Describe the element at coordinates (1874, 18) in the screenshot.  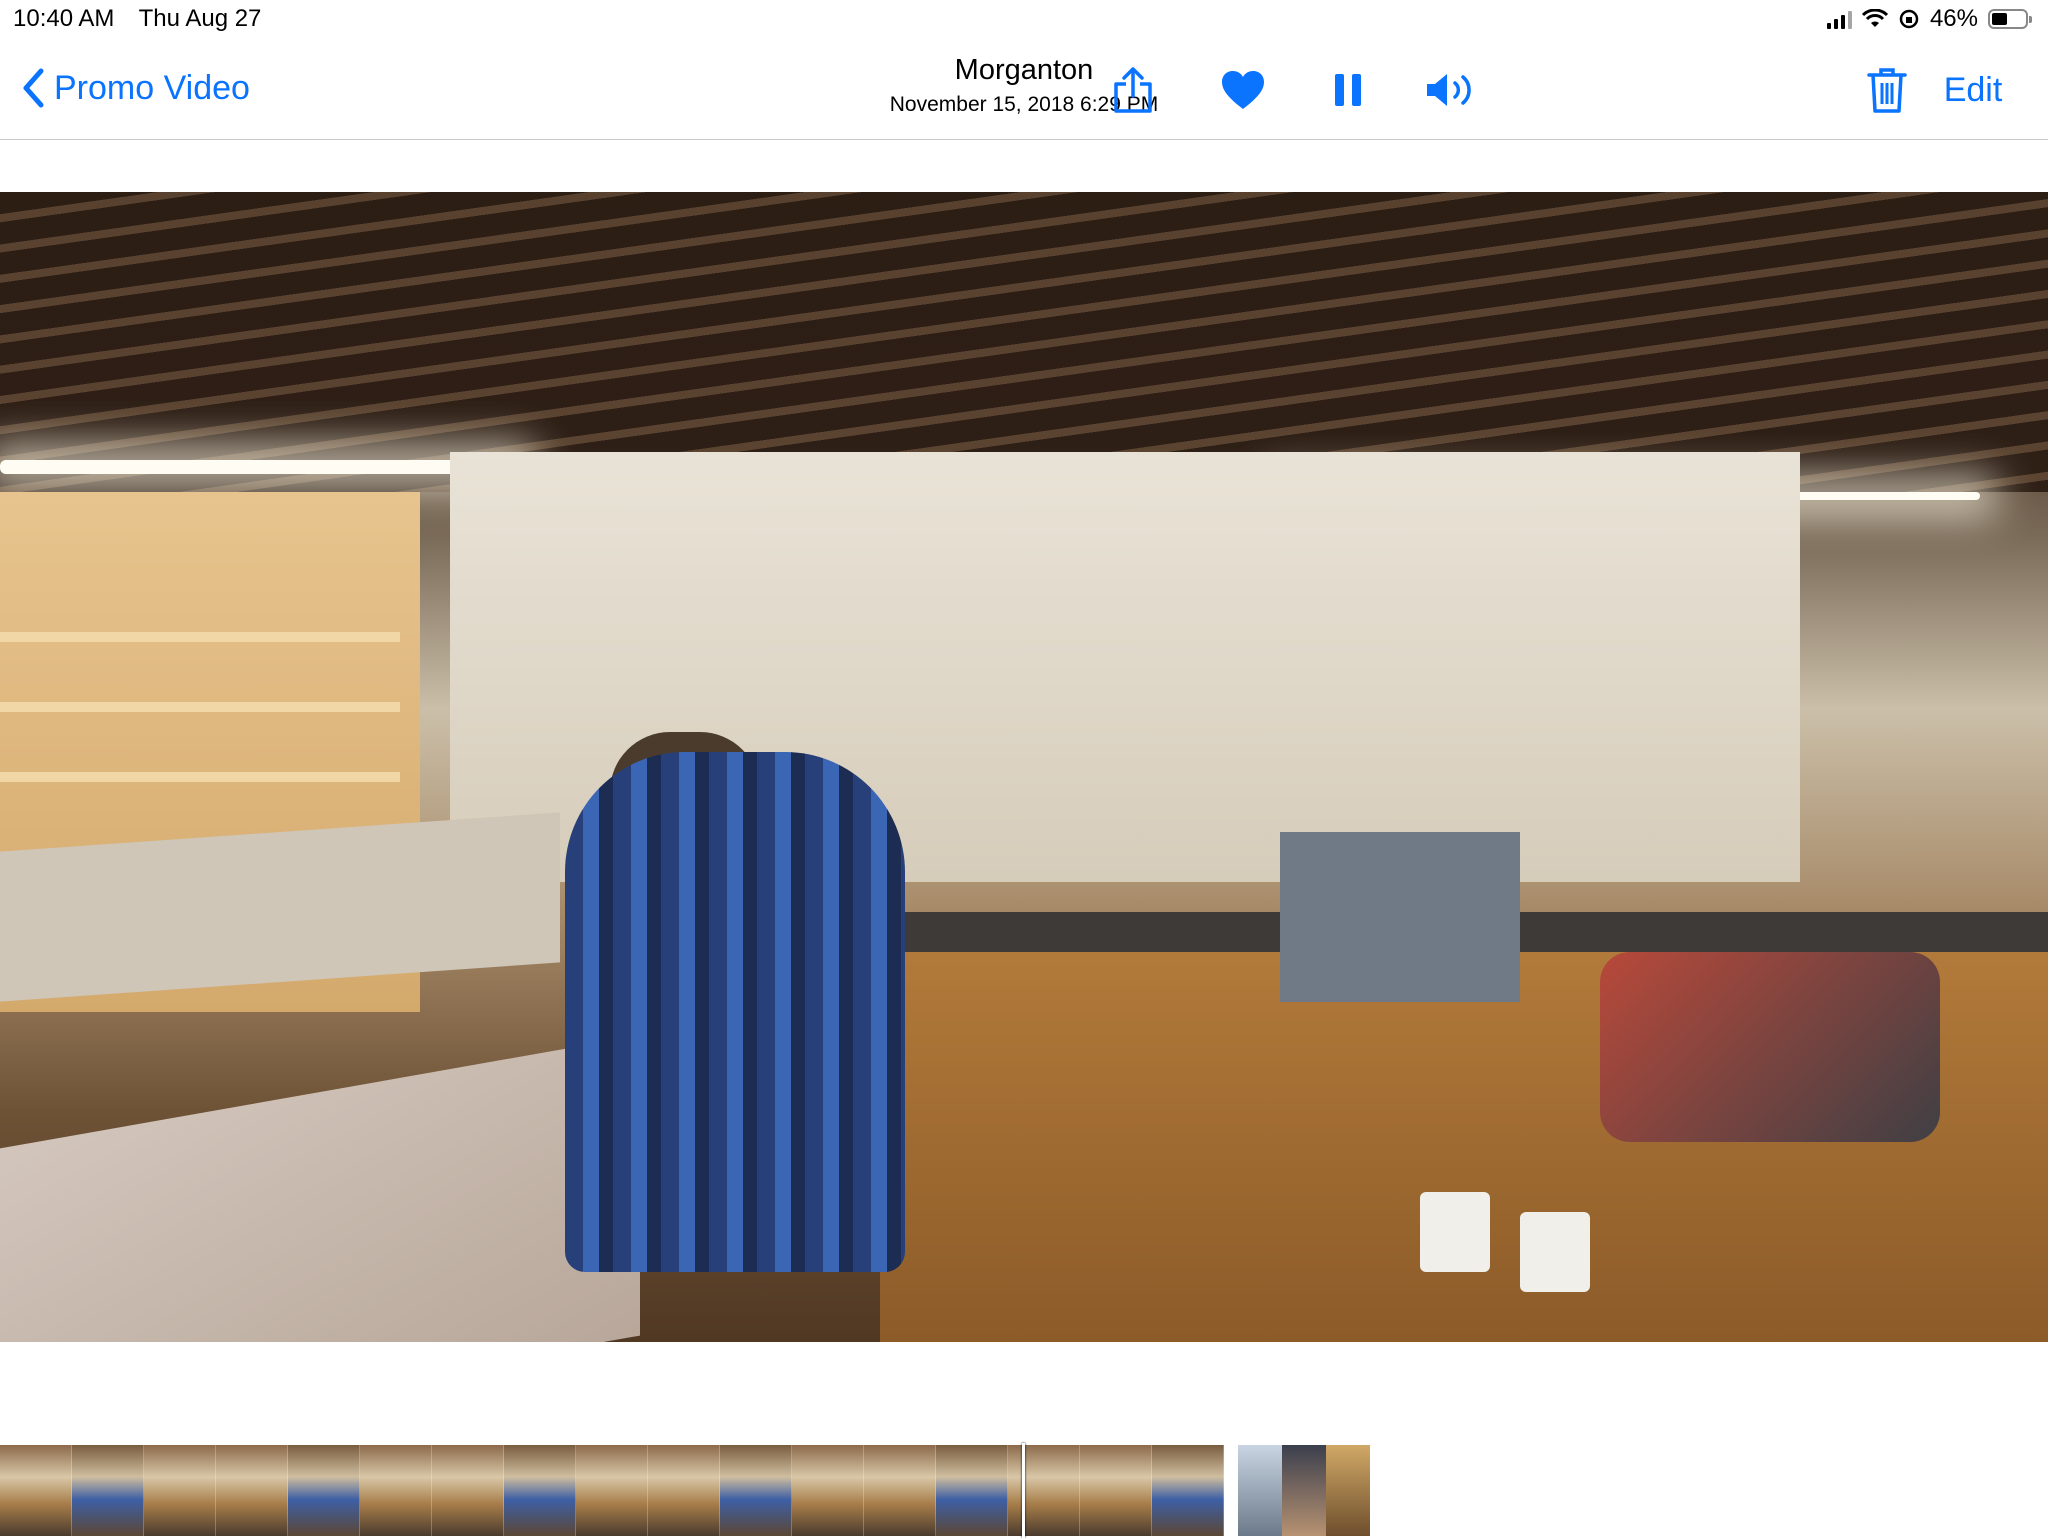
I see `wifi-icon` at that location.